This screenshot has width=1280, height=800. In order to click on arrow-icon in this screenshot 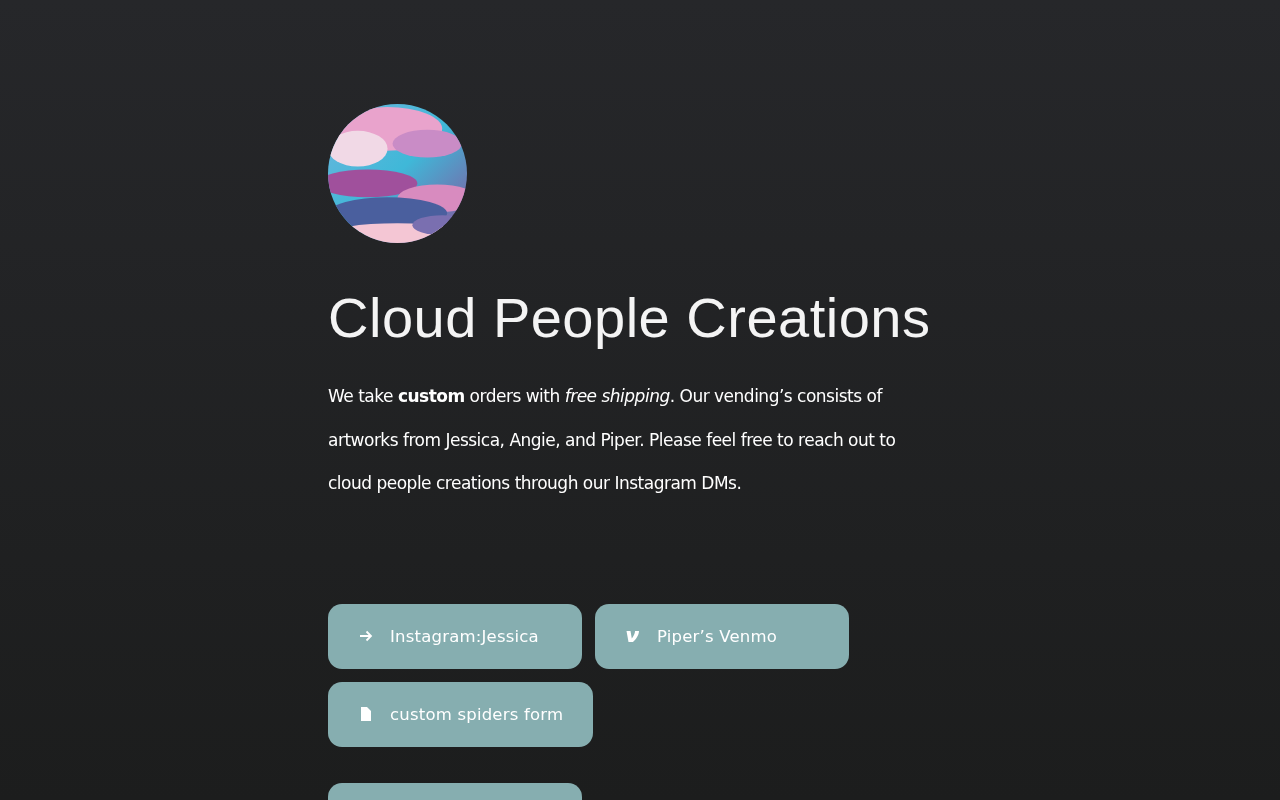, I will do `click(366, 636)`.